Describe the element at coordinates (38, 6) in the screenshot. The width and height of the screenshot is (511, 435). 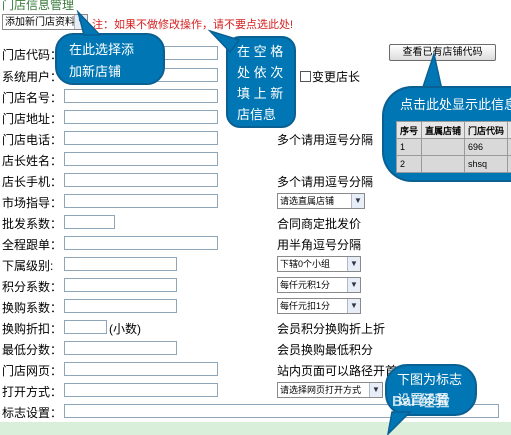
I see `page-title: 门店信息管理` at that location.